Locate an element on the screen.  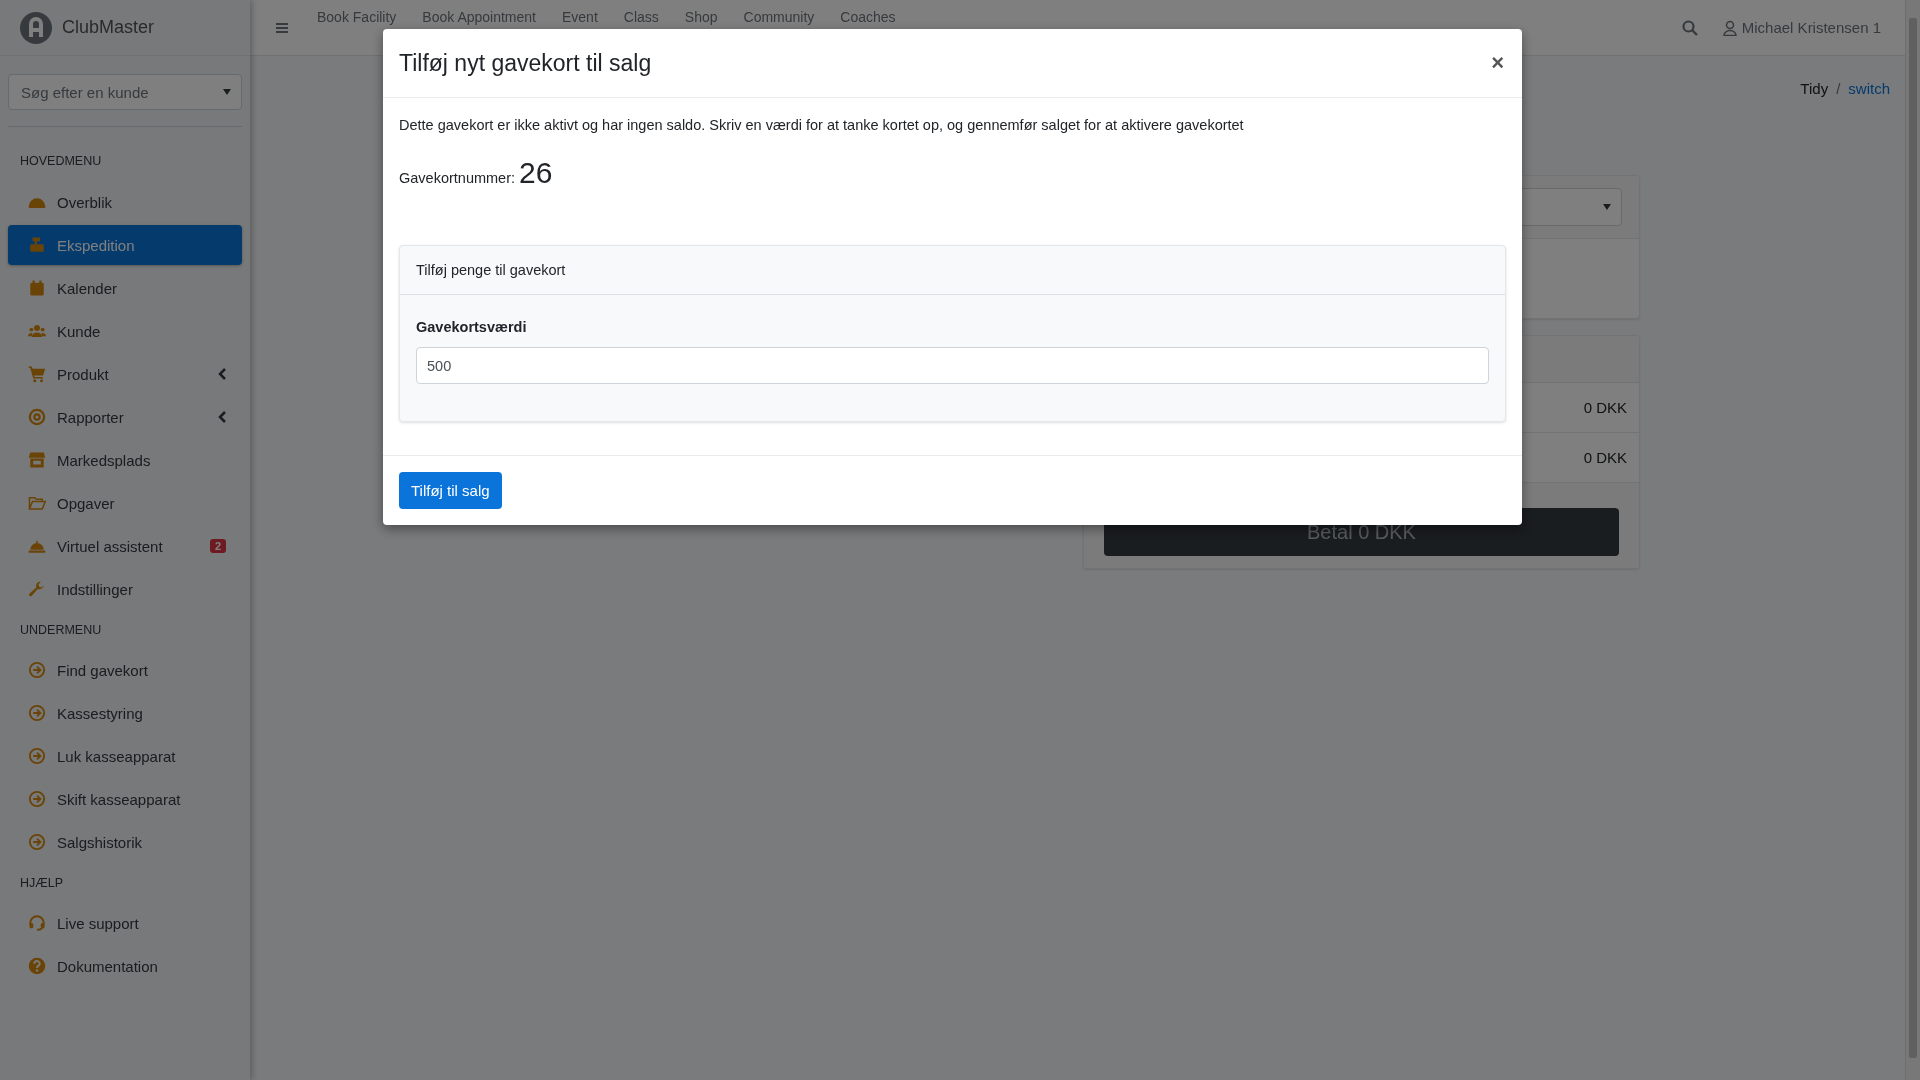
add-to-sale-button: Tilføj til salg is located at coordinates (450, 490).